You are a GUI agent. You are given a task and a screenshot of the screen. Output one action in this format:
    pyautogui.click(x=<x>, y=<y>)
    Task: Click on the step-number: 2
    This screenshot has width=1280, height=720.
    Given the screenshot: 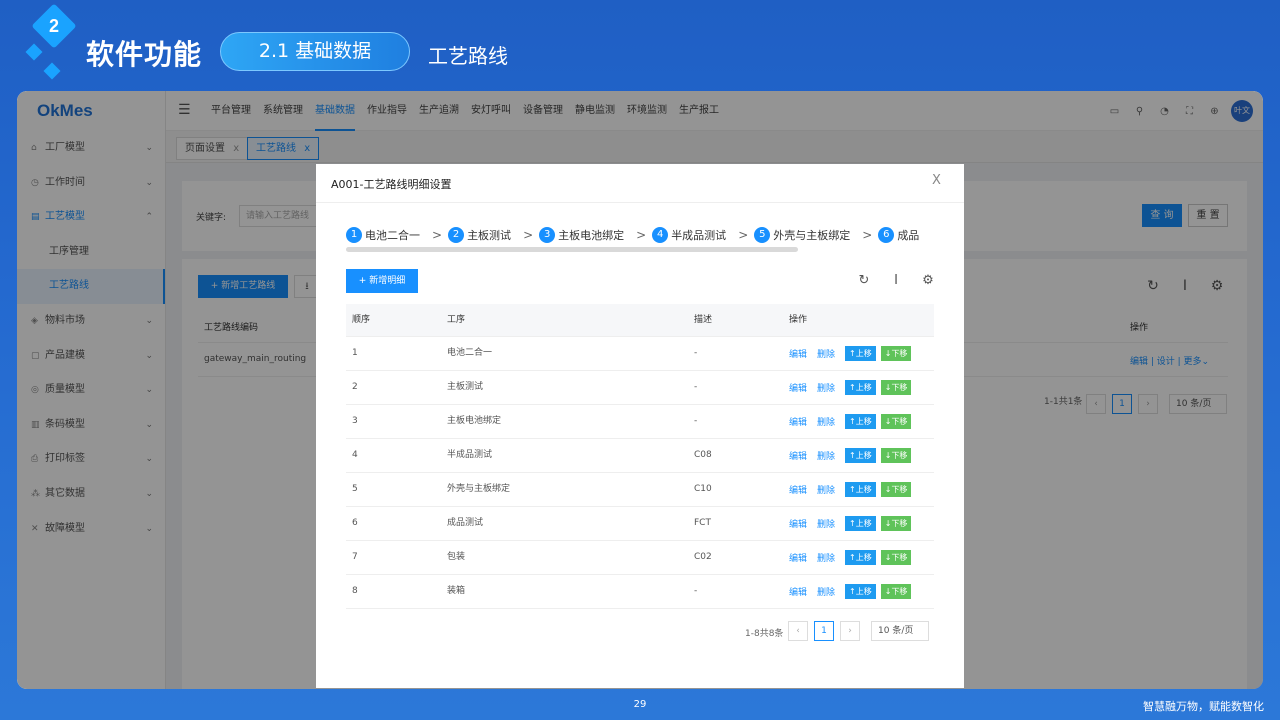 What is the action you would take?
    pyautogui.click(x=456, y=234)
    